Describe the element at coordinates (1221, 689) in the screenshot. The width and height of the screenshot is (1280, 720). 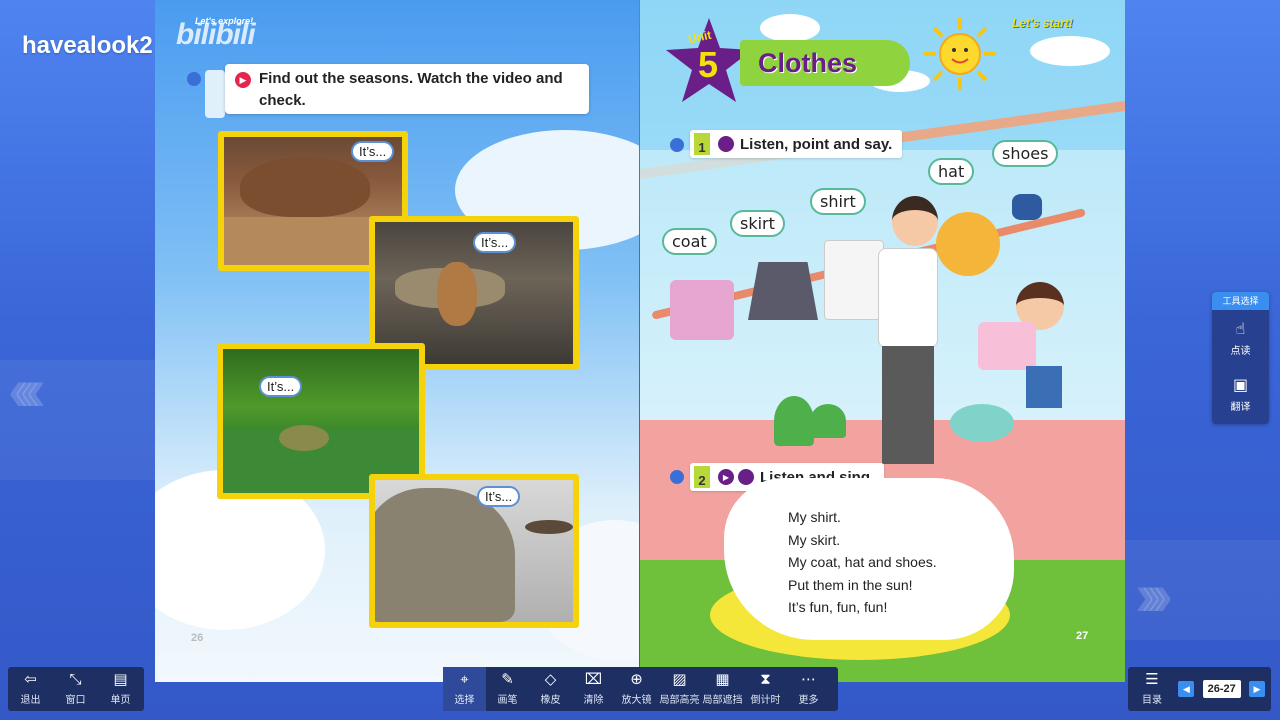
I see `page-range-field: 26-27` at that location.